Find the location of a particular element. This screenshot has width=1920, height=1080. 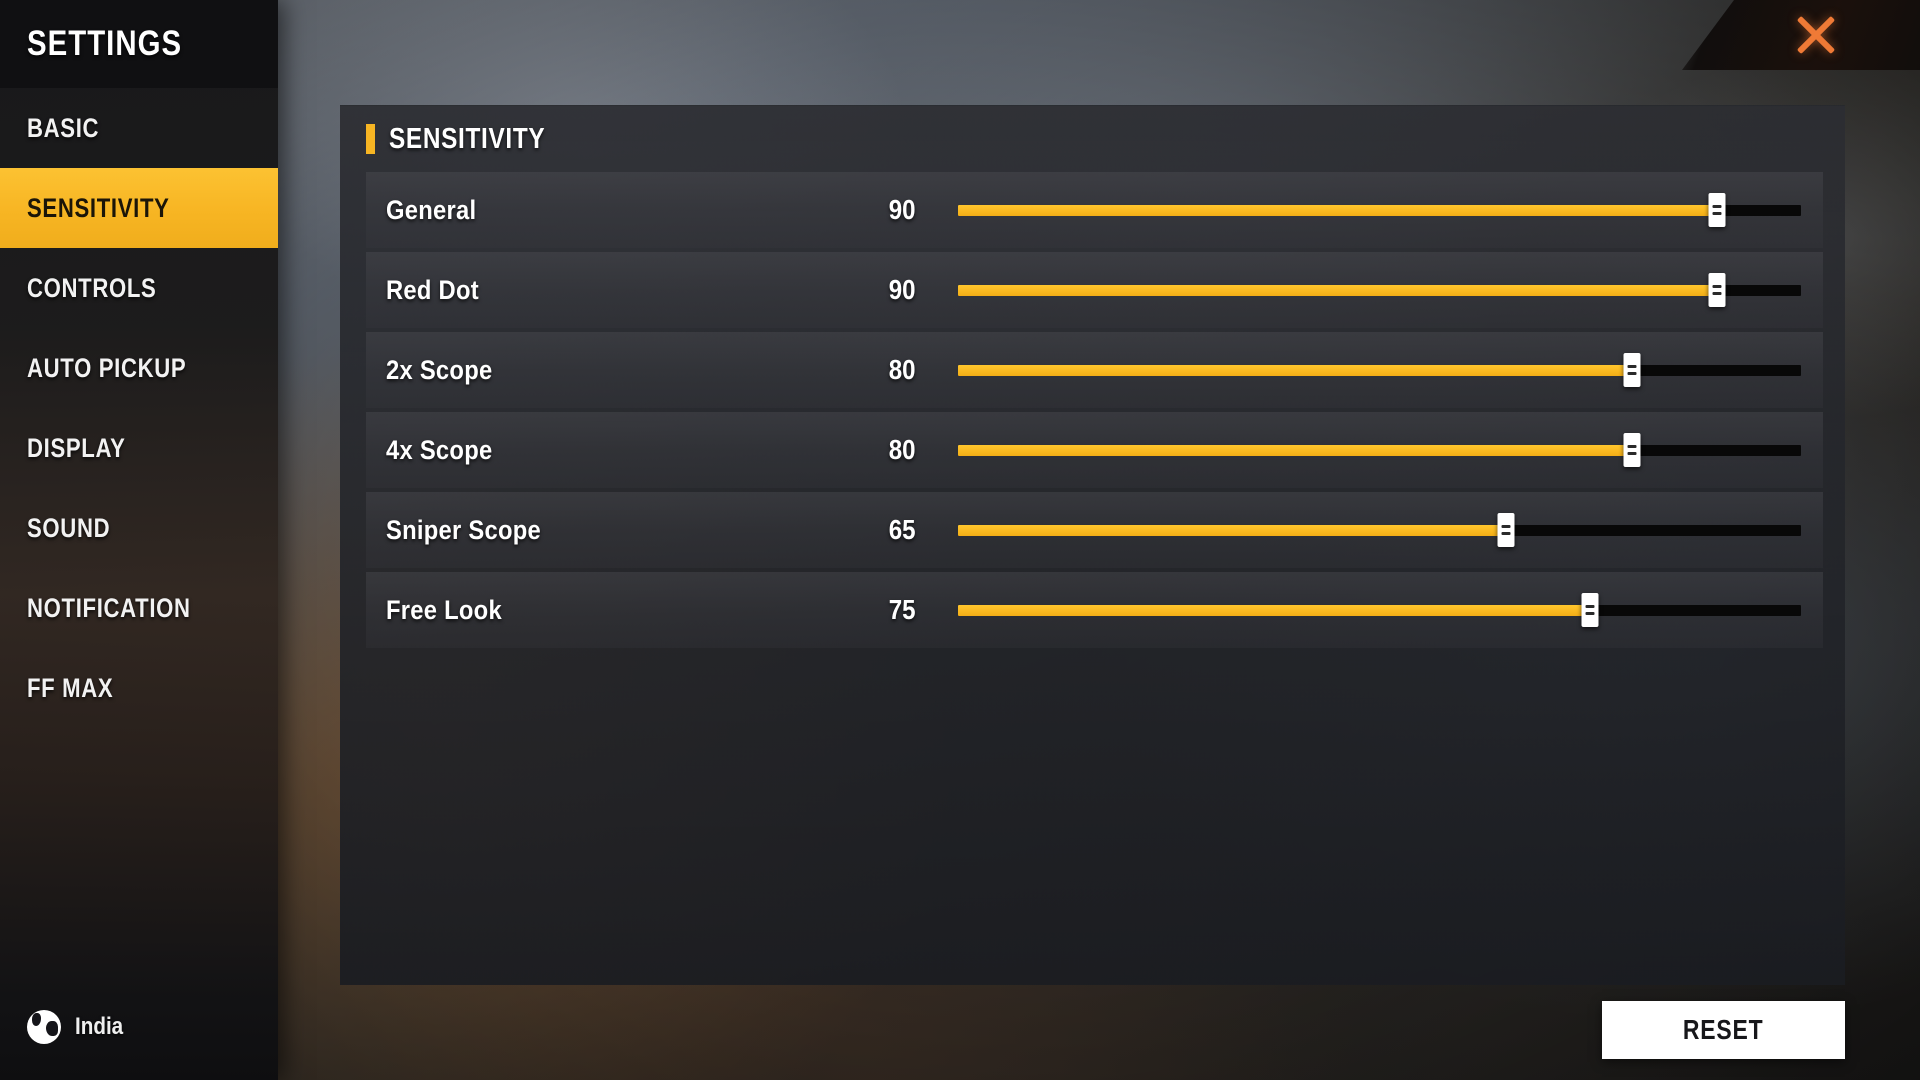

sidebar-item-label: AUTO PICKUP is located at coordinates (107, 367).